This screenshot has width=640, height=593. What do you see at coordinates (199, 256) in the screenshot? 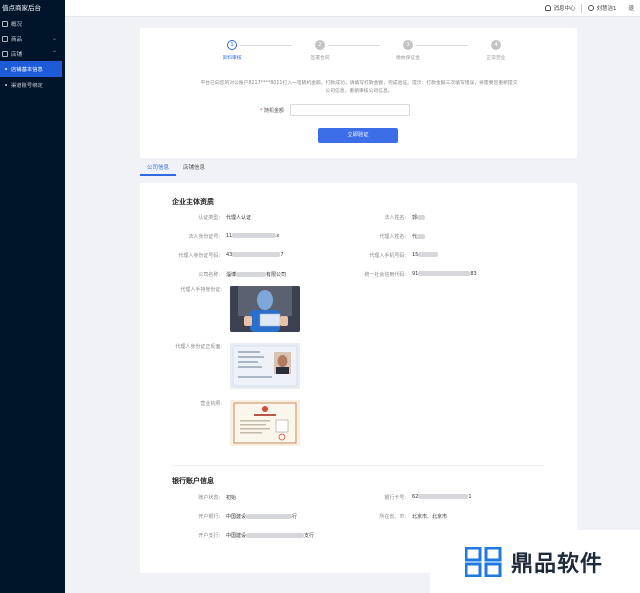
I see `field-key: 代理人身份证号码:` at bounding box center [199, 256].